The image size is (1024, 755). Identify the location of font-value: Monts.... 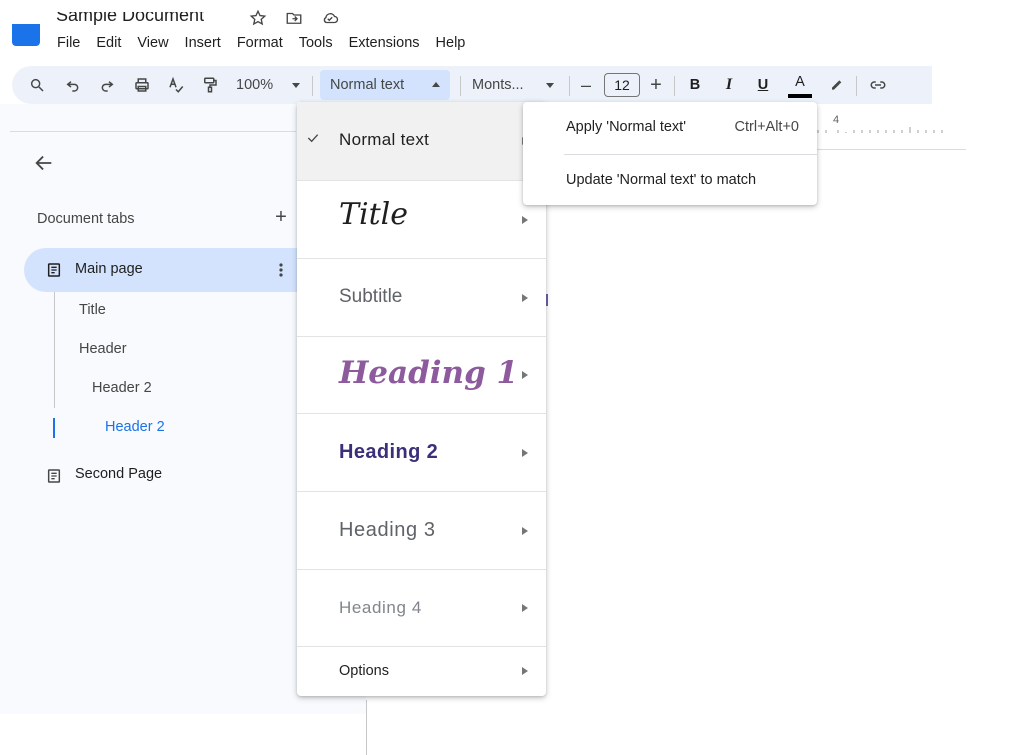
(498, 85).